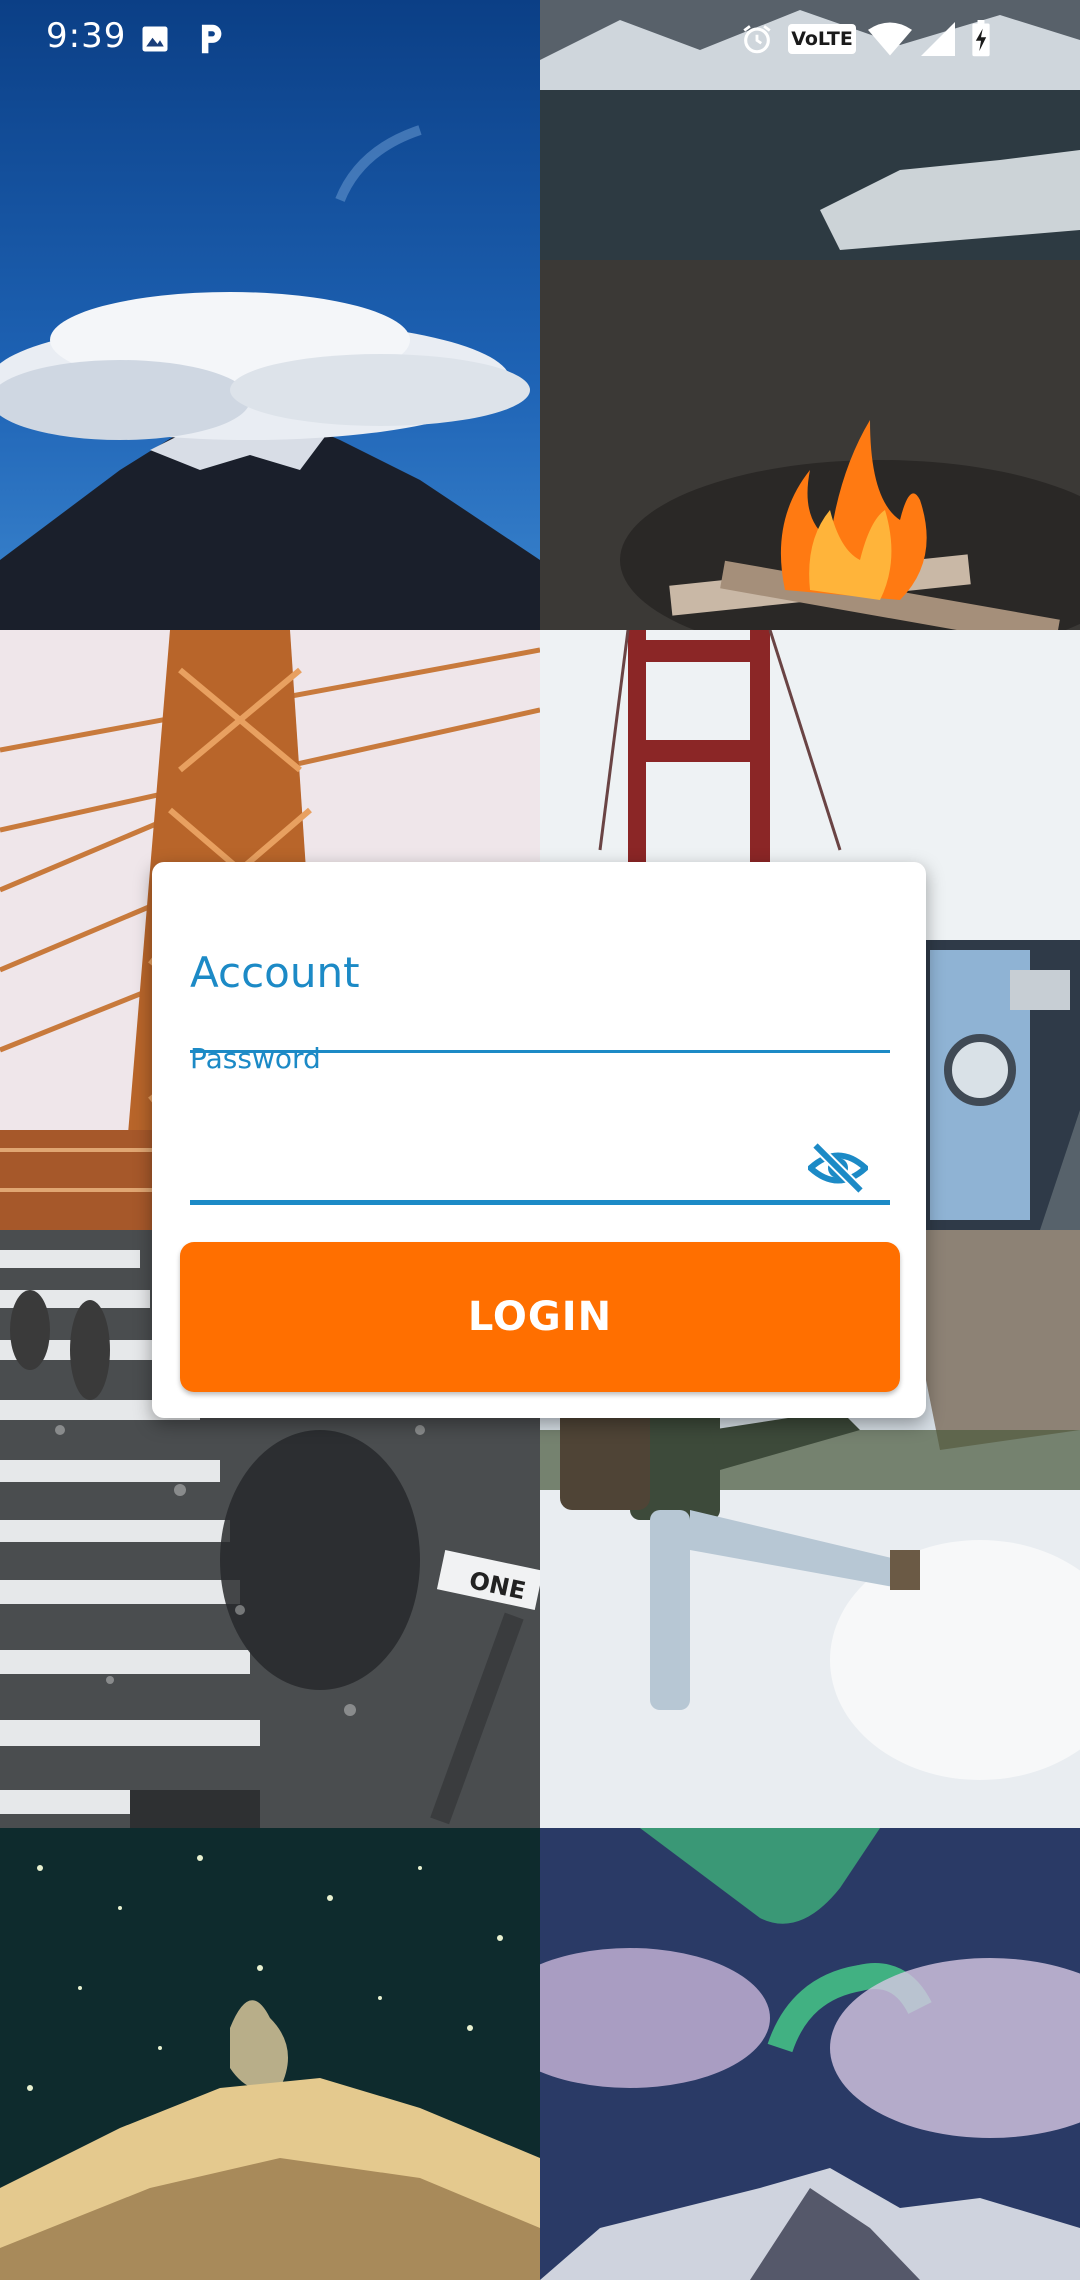 The width and height of the screenshot is (1080, 2280). What do you see at coordinates (757, 39) in the screenshot?
I see `alarm-icon` at bounding box center [757, 39].